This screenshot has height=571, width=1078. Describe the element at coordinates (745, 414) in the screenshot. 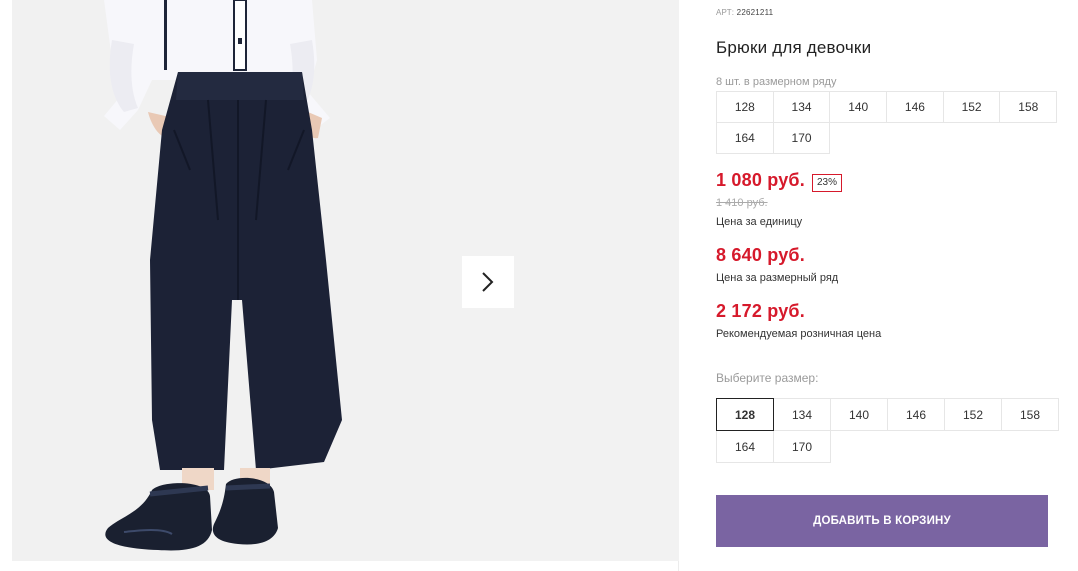

I see `size-option-selected: 128` at that location.